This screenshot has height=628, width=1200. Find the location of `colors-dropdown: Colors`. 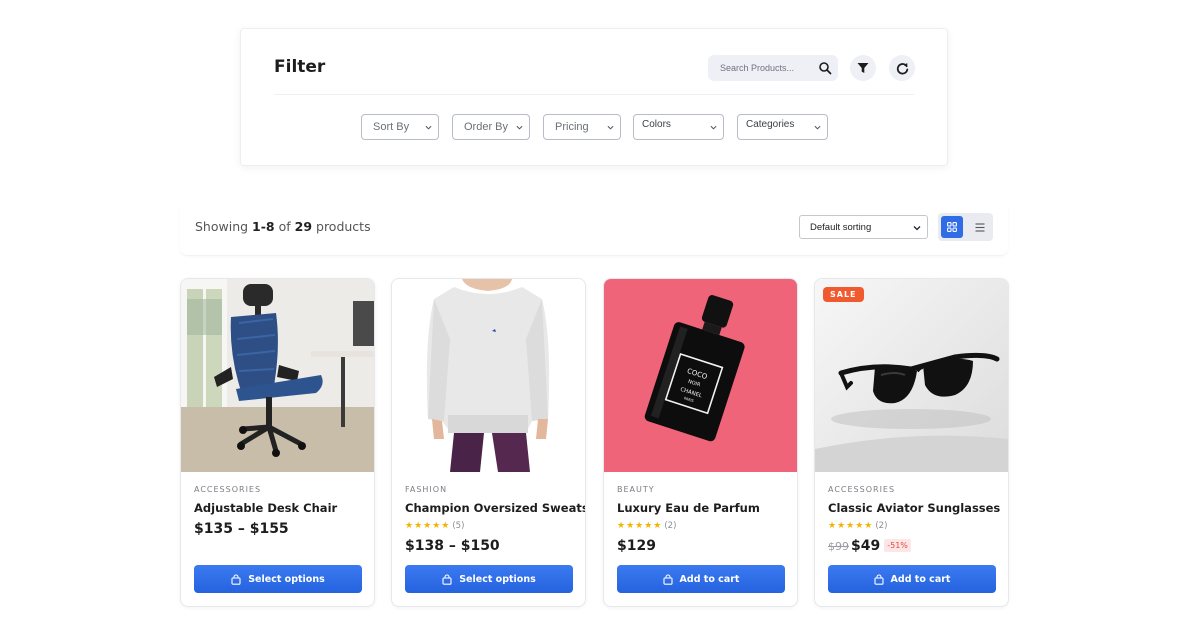

colors-dropdown: Colors is located at coordinates (678, 127).